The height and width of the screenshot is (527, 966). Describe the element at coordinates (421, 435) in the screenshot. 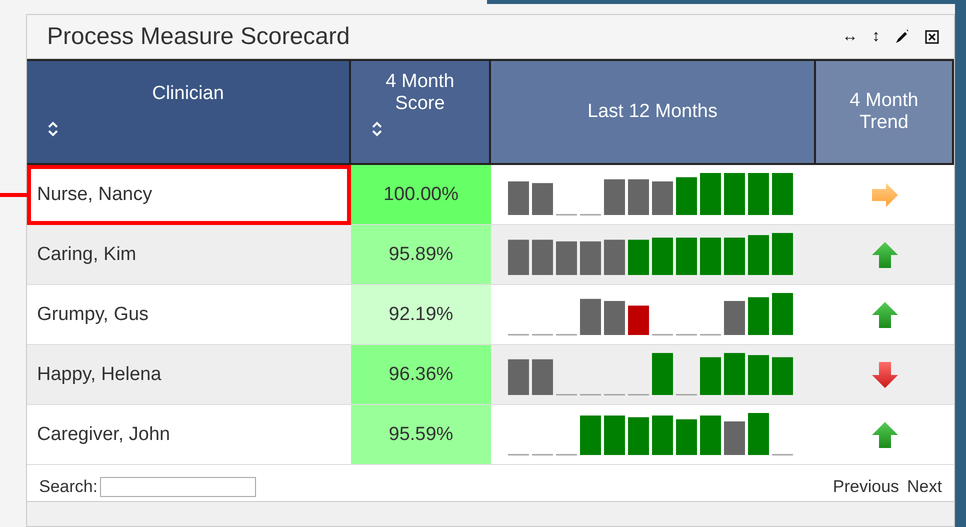

I see `score-cell: 95.59%` at that location.